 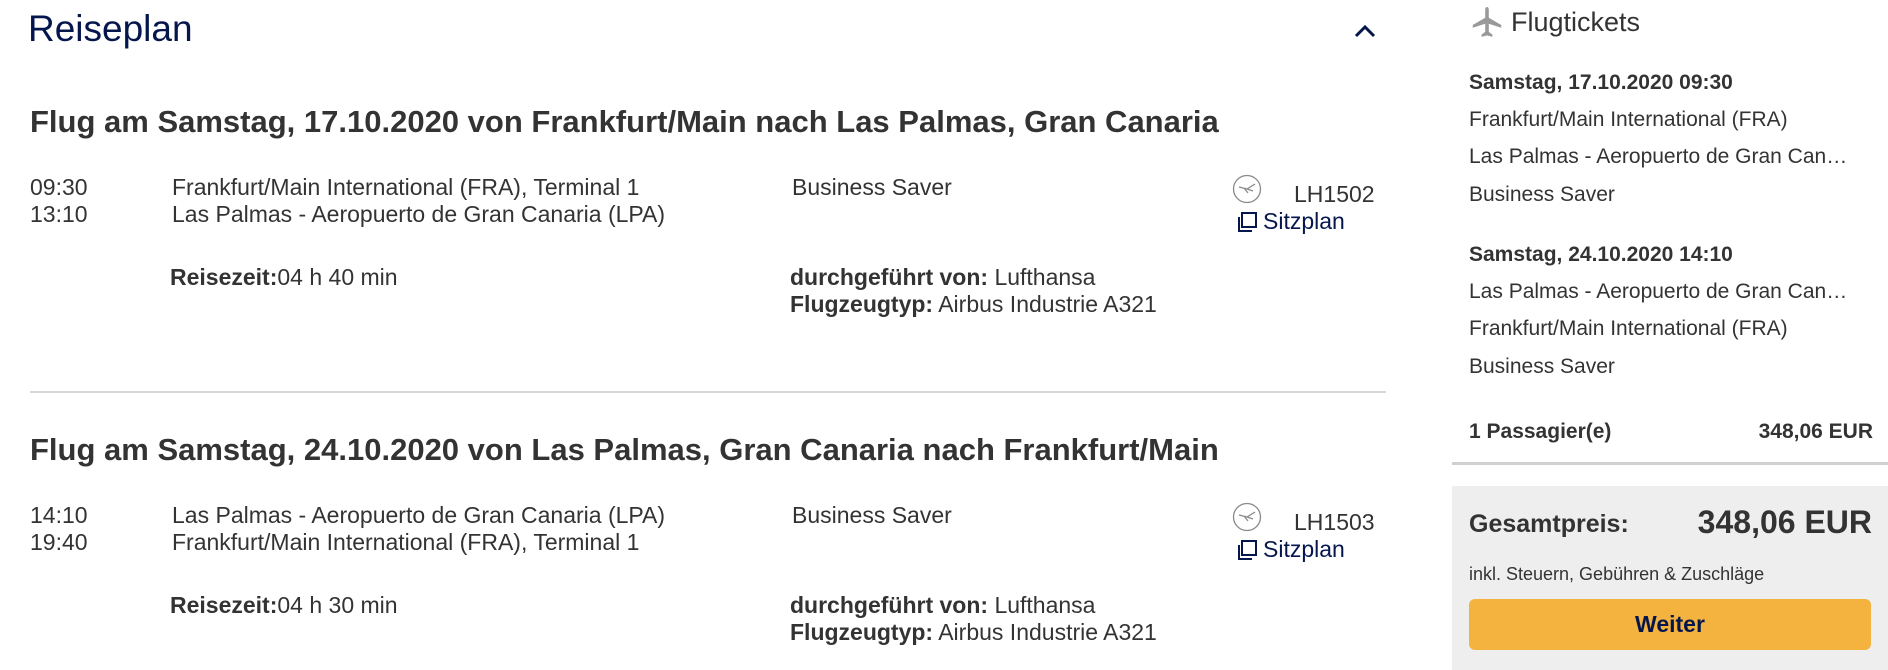 What do you see at coordinates (1628, 119) in the screenshot?
I see `segment-origin: Frankfurt/Main International (FRA)` at bounding box center [1628, 119].